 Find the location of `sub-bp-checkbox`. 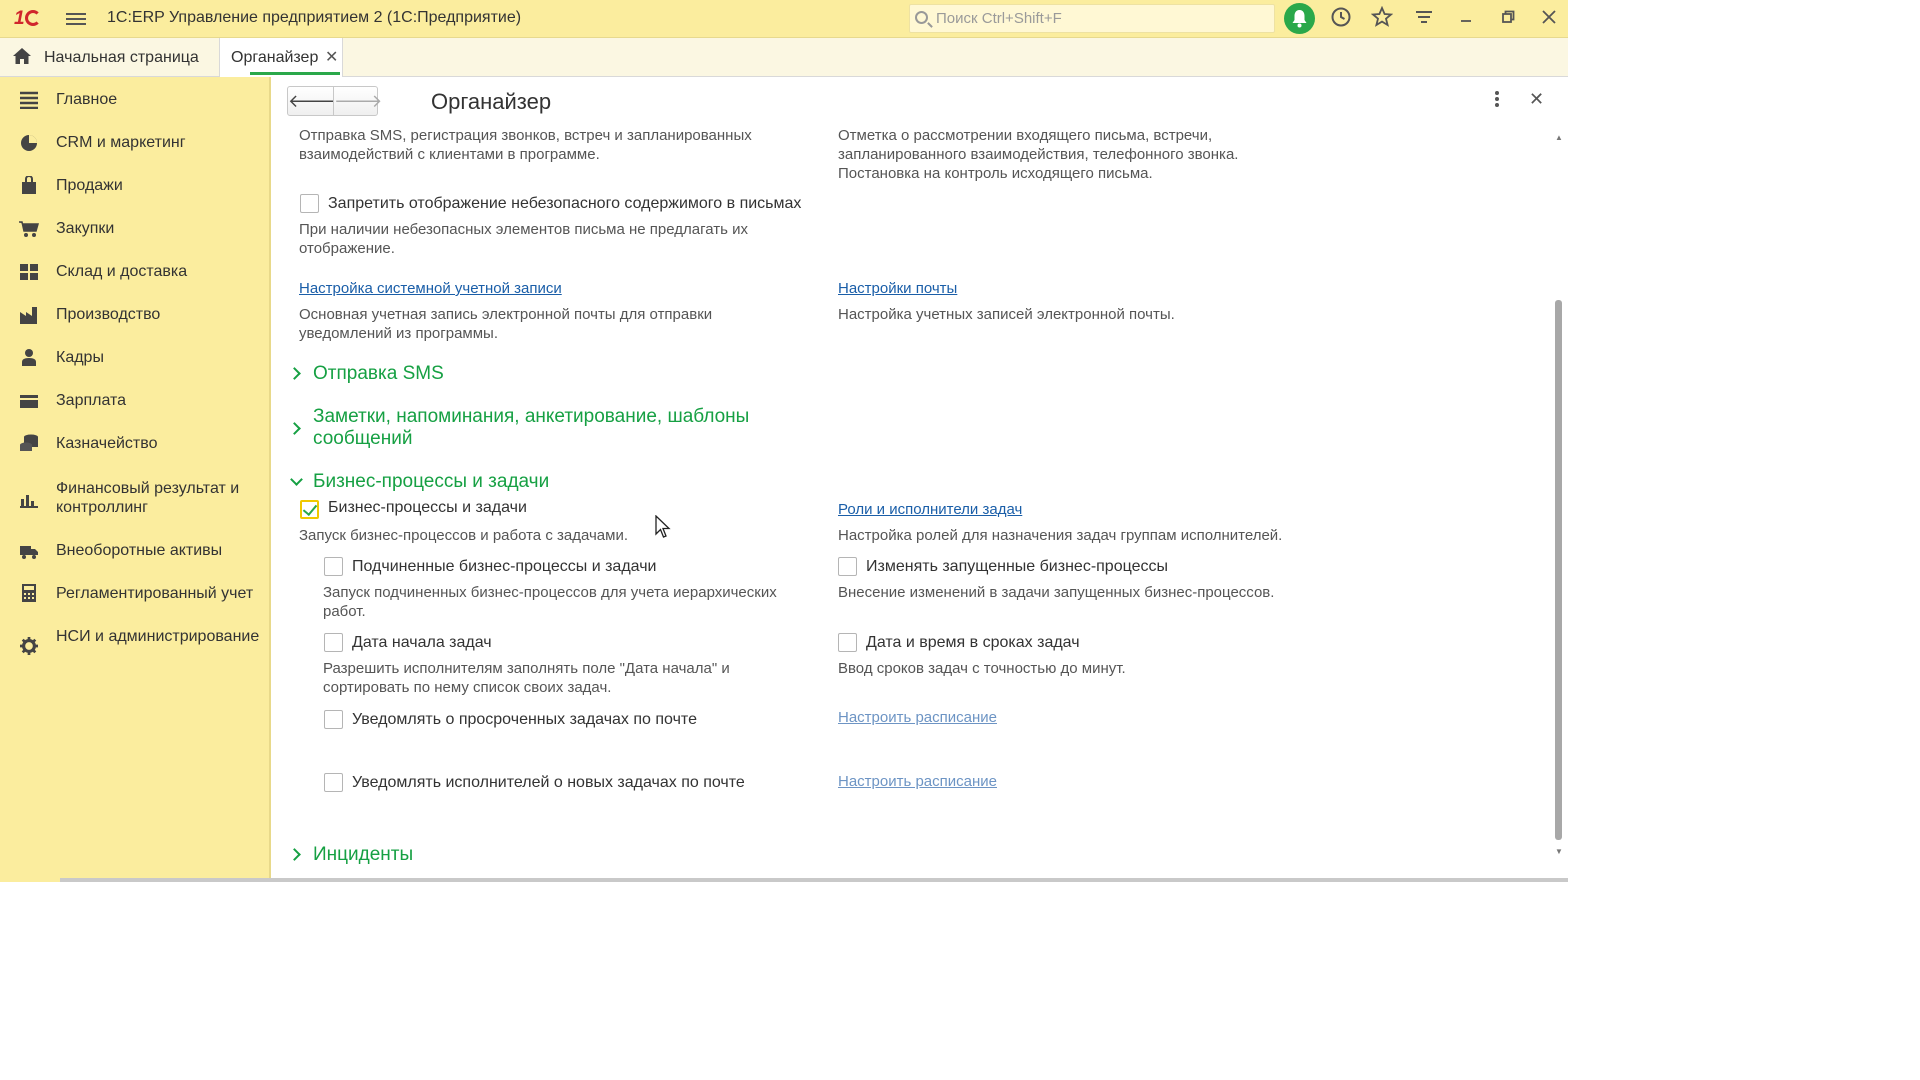

sub-bp-checkbox is located at coordinates (333, 566).